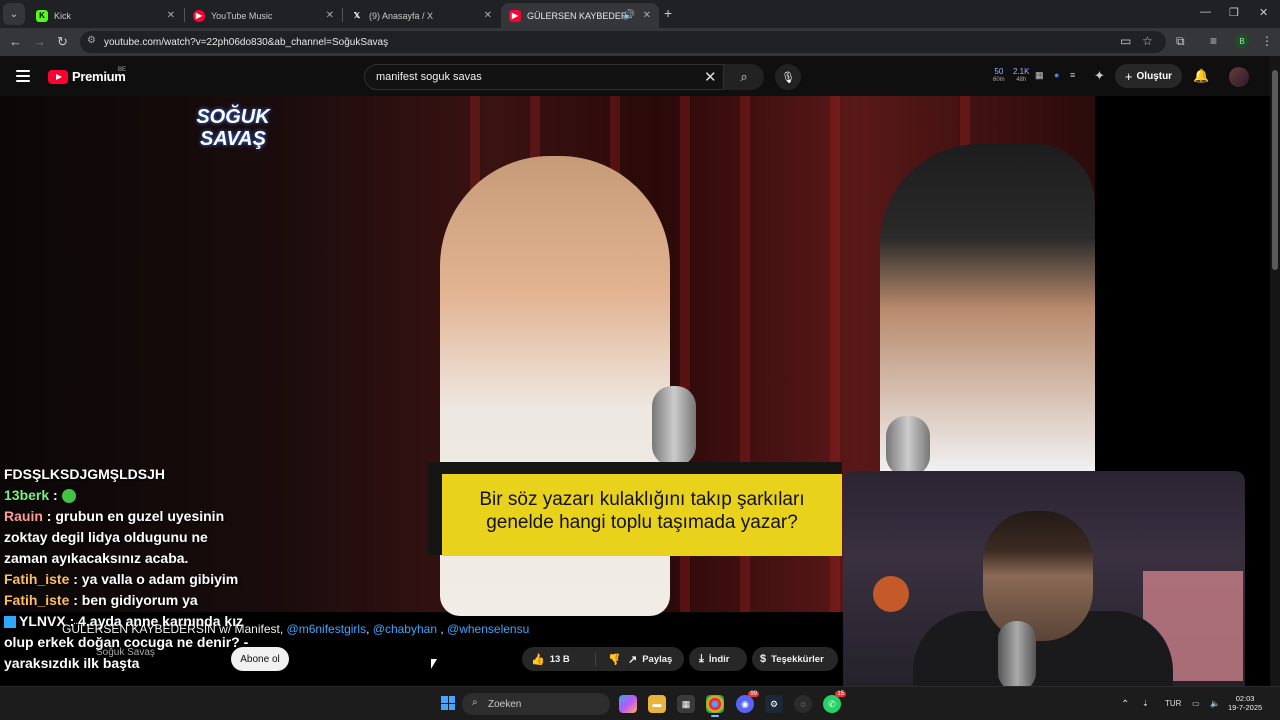 This screenshot has height=720, width=1280. I want to click on notifications-bell-icon: 🔔, so click(1201, 76).